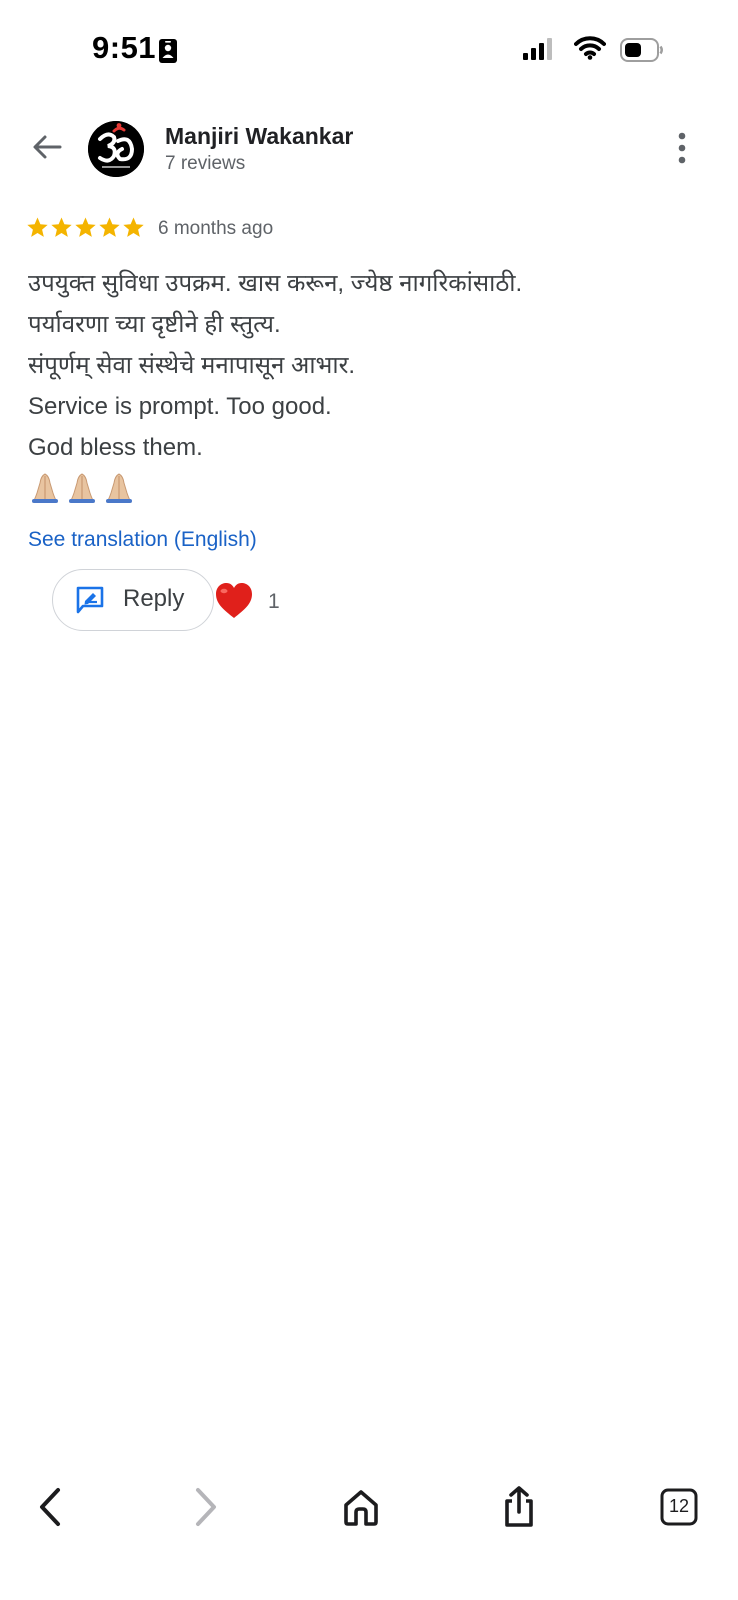  Describe the element at coordinates (154, 324) in the screenshot. I see `review-line: पर्यावरणा च्या दृष्टीने ही स्तुत्य.` at that location.